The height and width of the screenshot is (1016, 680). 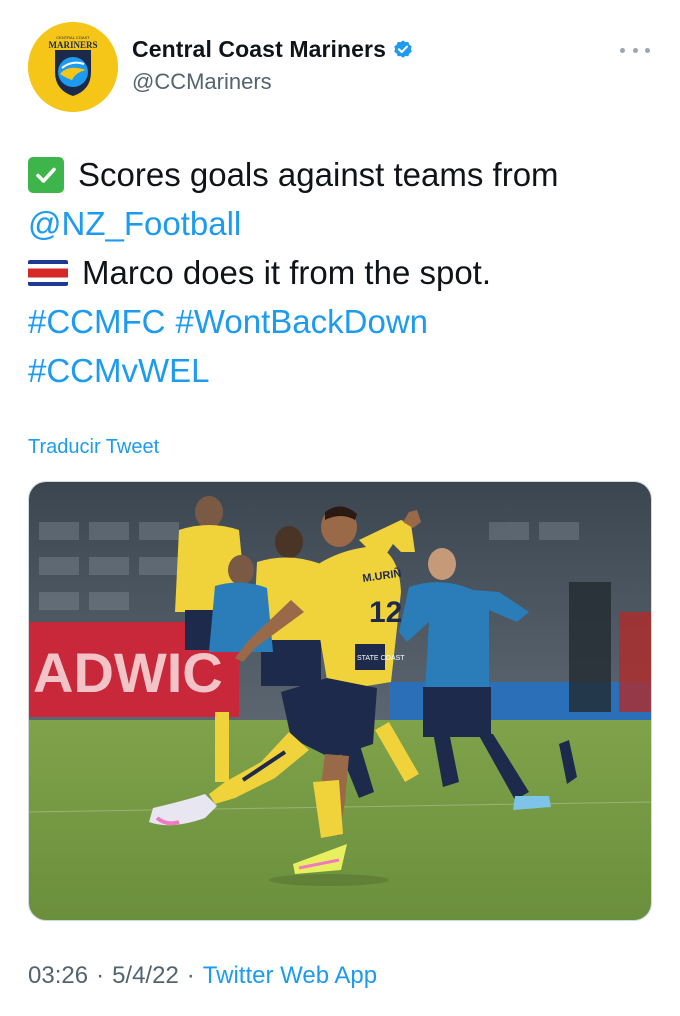 What do you see at coordinates (381, 658) in the screenshot?
I see `jersey-sponsor: STATE COAST` at bounding box center [381, 658].